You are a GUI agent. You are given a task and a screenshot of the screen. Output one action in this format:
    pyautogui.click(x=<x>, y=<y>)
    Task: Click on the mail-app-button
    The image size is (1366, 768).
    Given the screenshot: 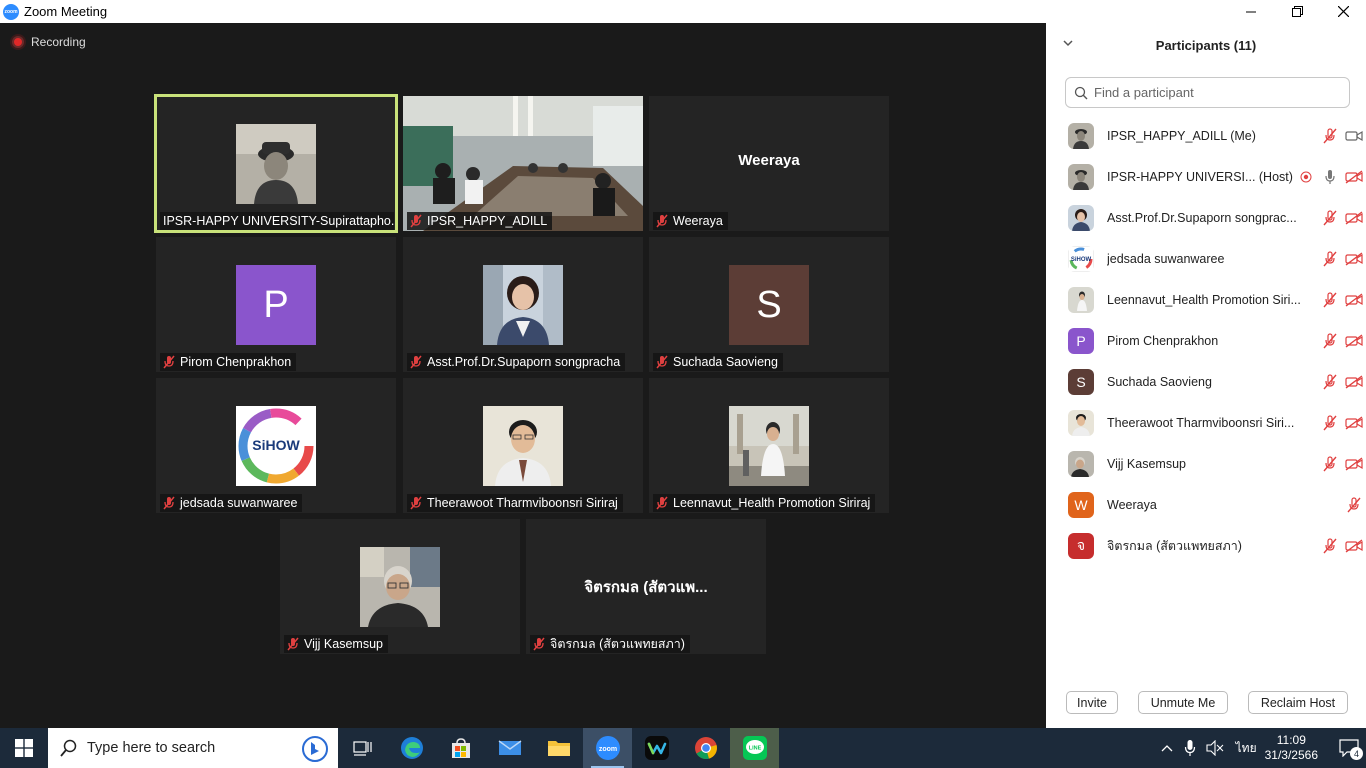 What is the action you would take?
    pyautogui.click(x=509, y=748)
    